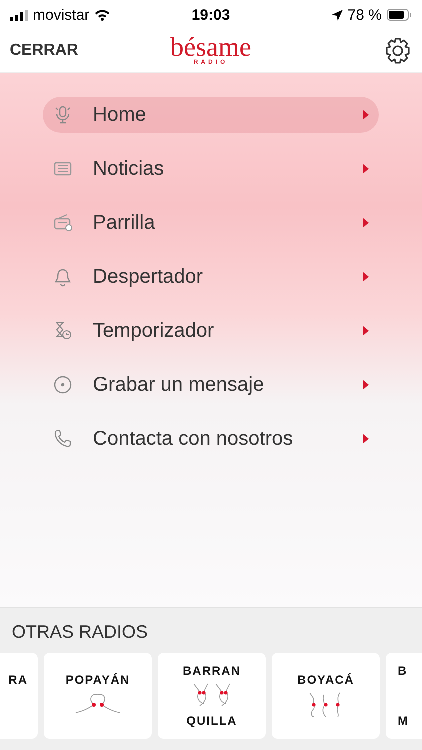 Image resolution: width=422 pixels, height=750 pixels. What do you see at coordinates (19, 15) in the screenshot?
I see `signal-icon` at bounding box center [19, 15].